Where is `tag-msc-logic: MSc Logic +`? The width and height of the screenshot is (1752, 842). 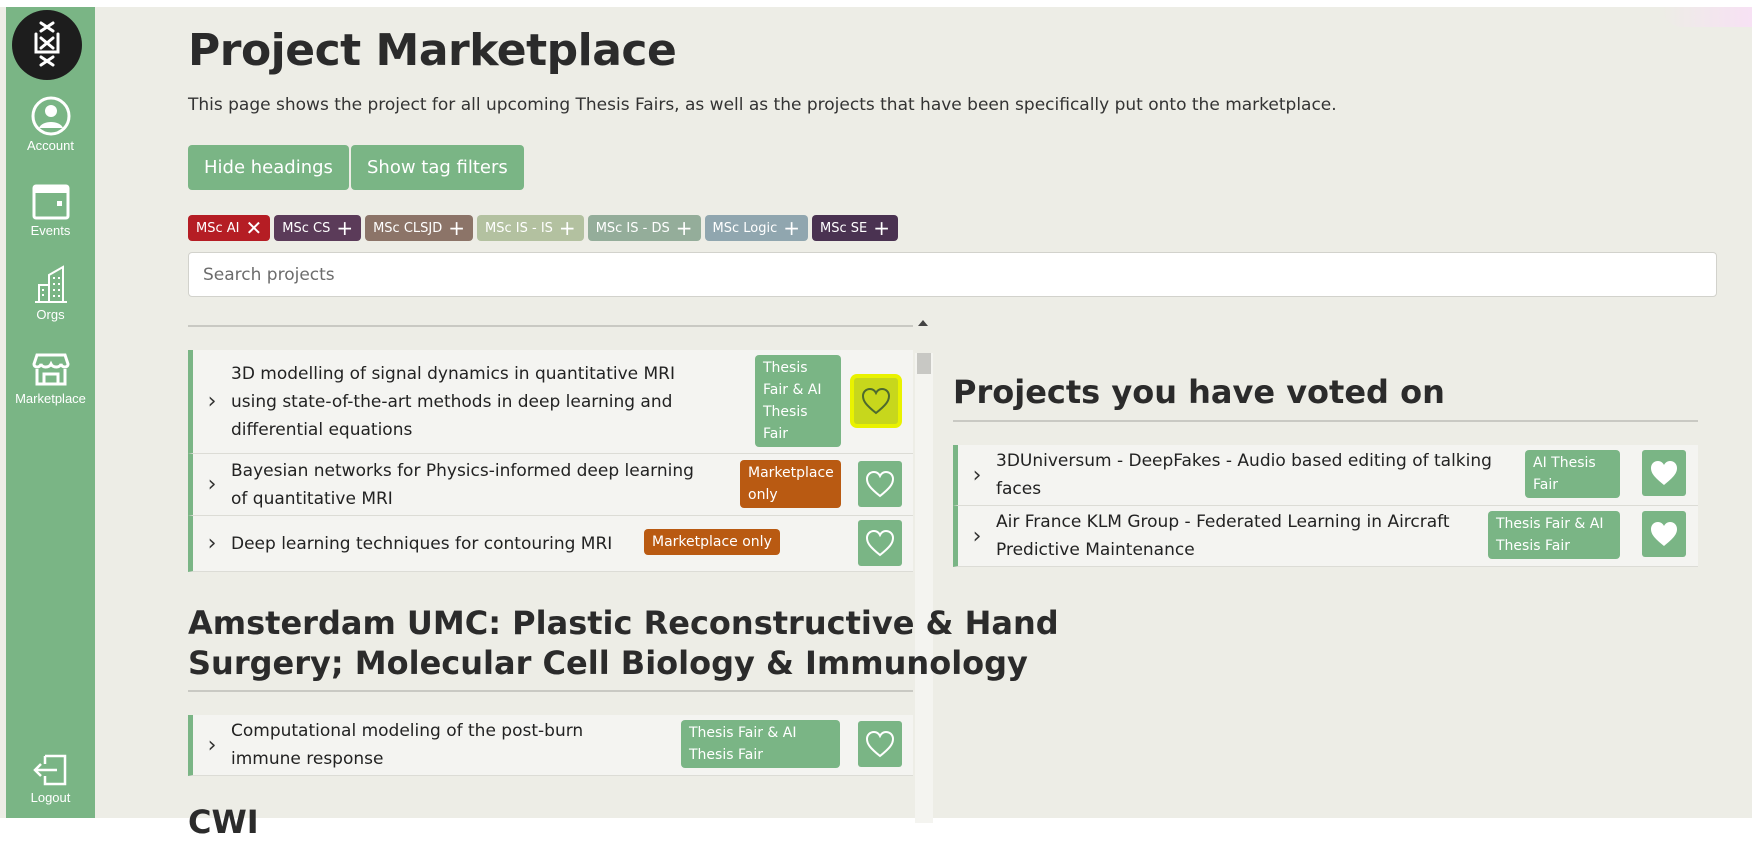
tag-msc-logic: MSc Logic + is located at coordinates (756, 228).